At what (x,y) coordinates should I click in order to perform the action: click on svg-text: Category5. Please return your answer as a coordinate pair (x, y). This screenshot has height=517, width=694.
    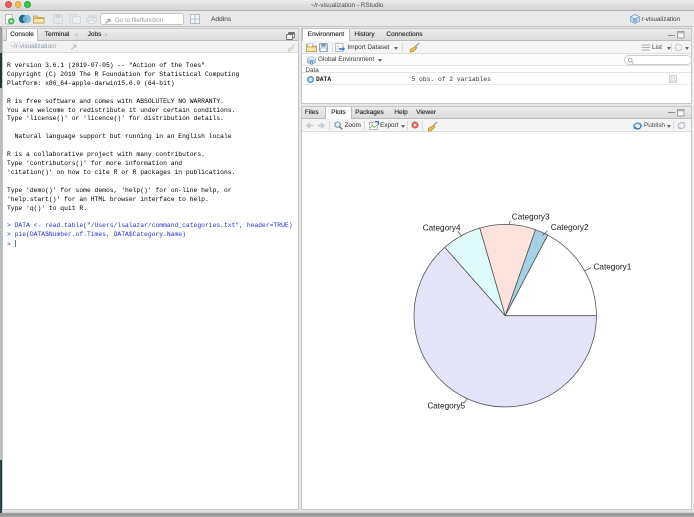
    Looking at the image, I should click on (446, 405).